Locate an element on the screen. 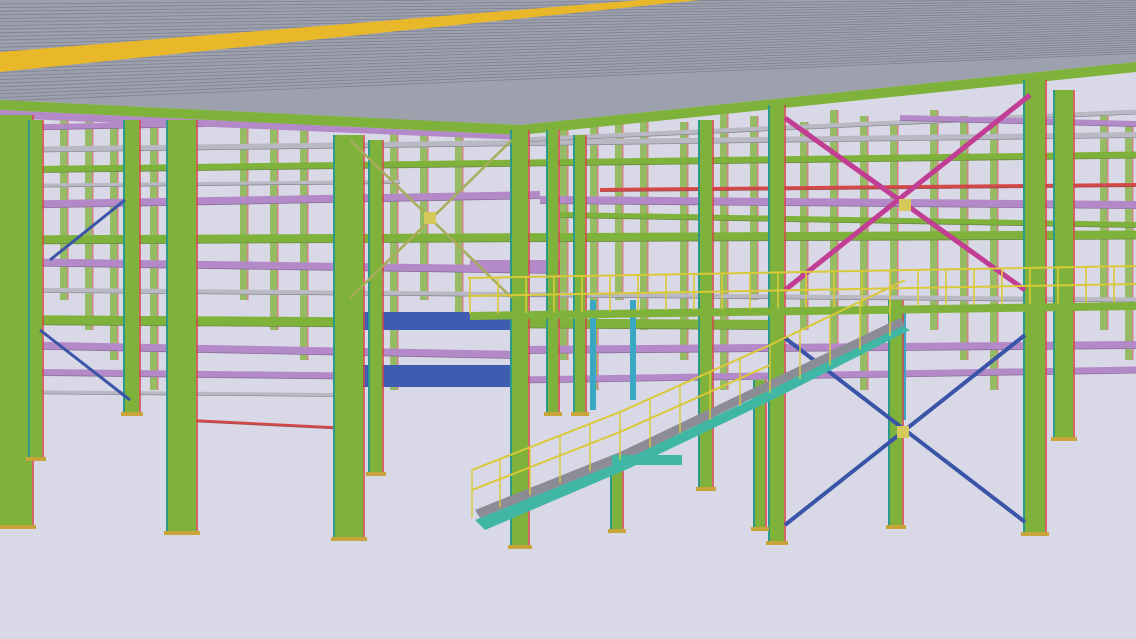 This screenshot has height=639, width=1136. horizontal-beam is located at coordinates (260, 424).